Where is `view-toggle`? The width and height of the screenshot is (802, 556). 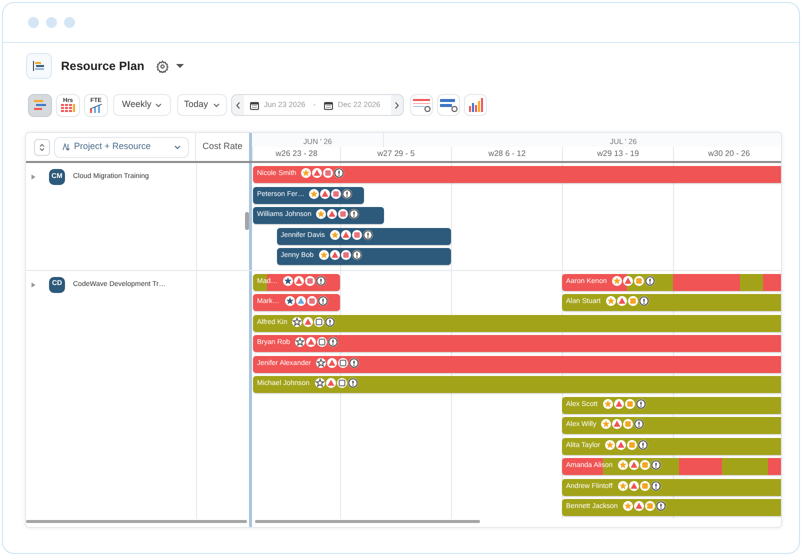 view-toggle is located at coordinates (40, 105).